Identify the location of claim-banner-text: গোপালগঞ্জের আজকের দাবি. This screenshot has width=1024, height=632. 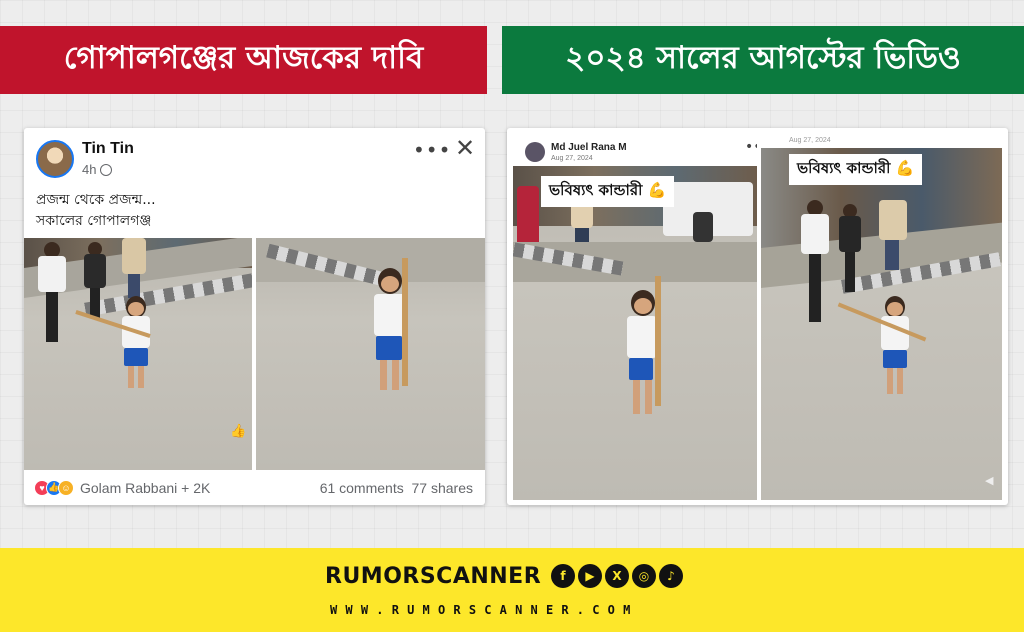
(243, 58).